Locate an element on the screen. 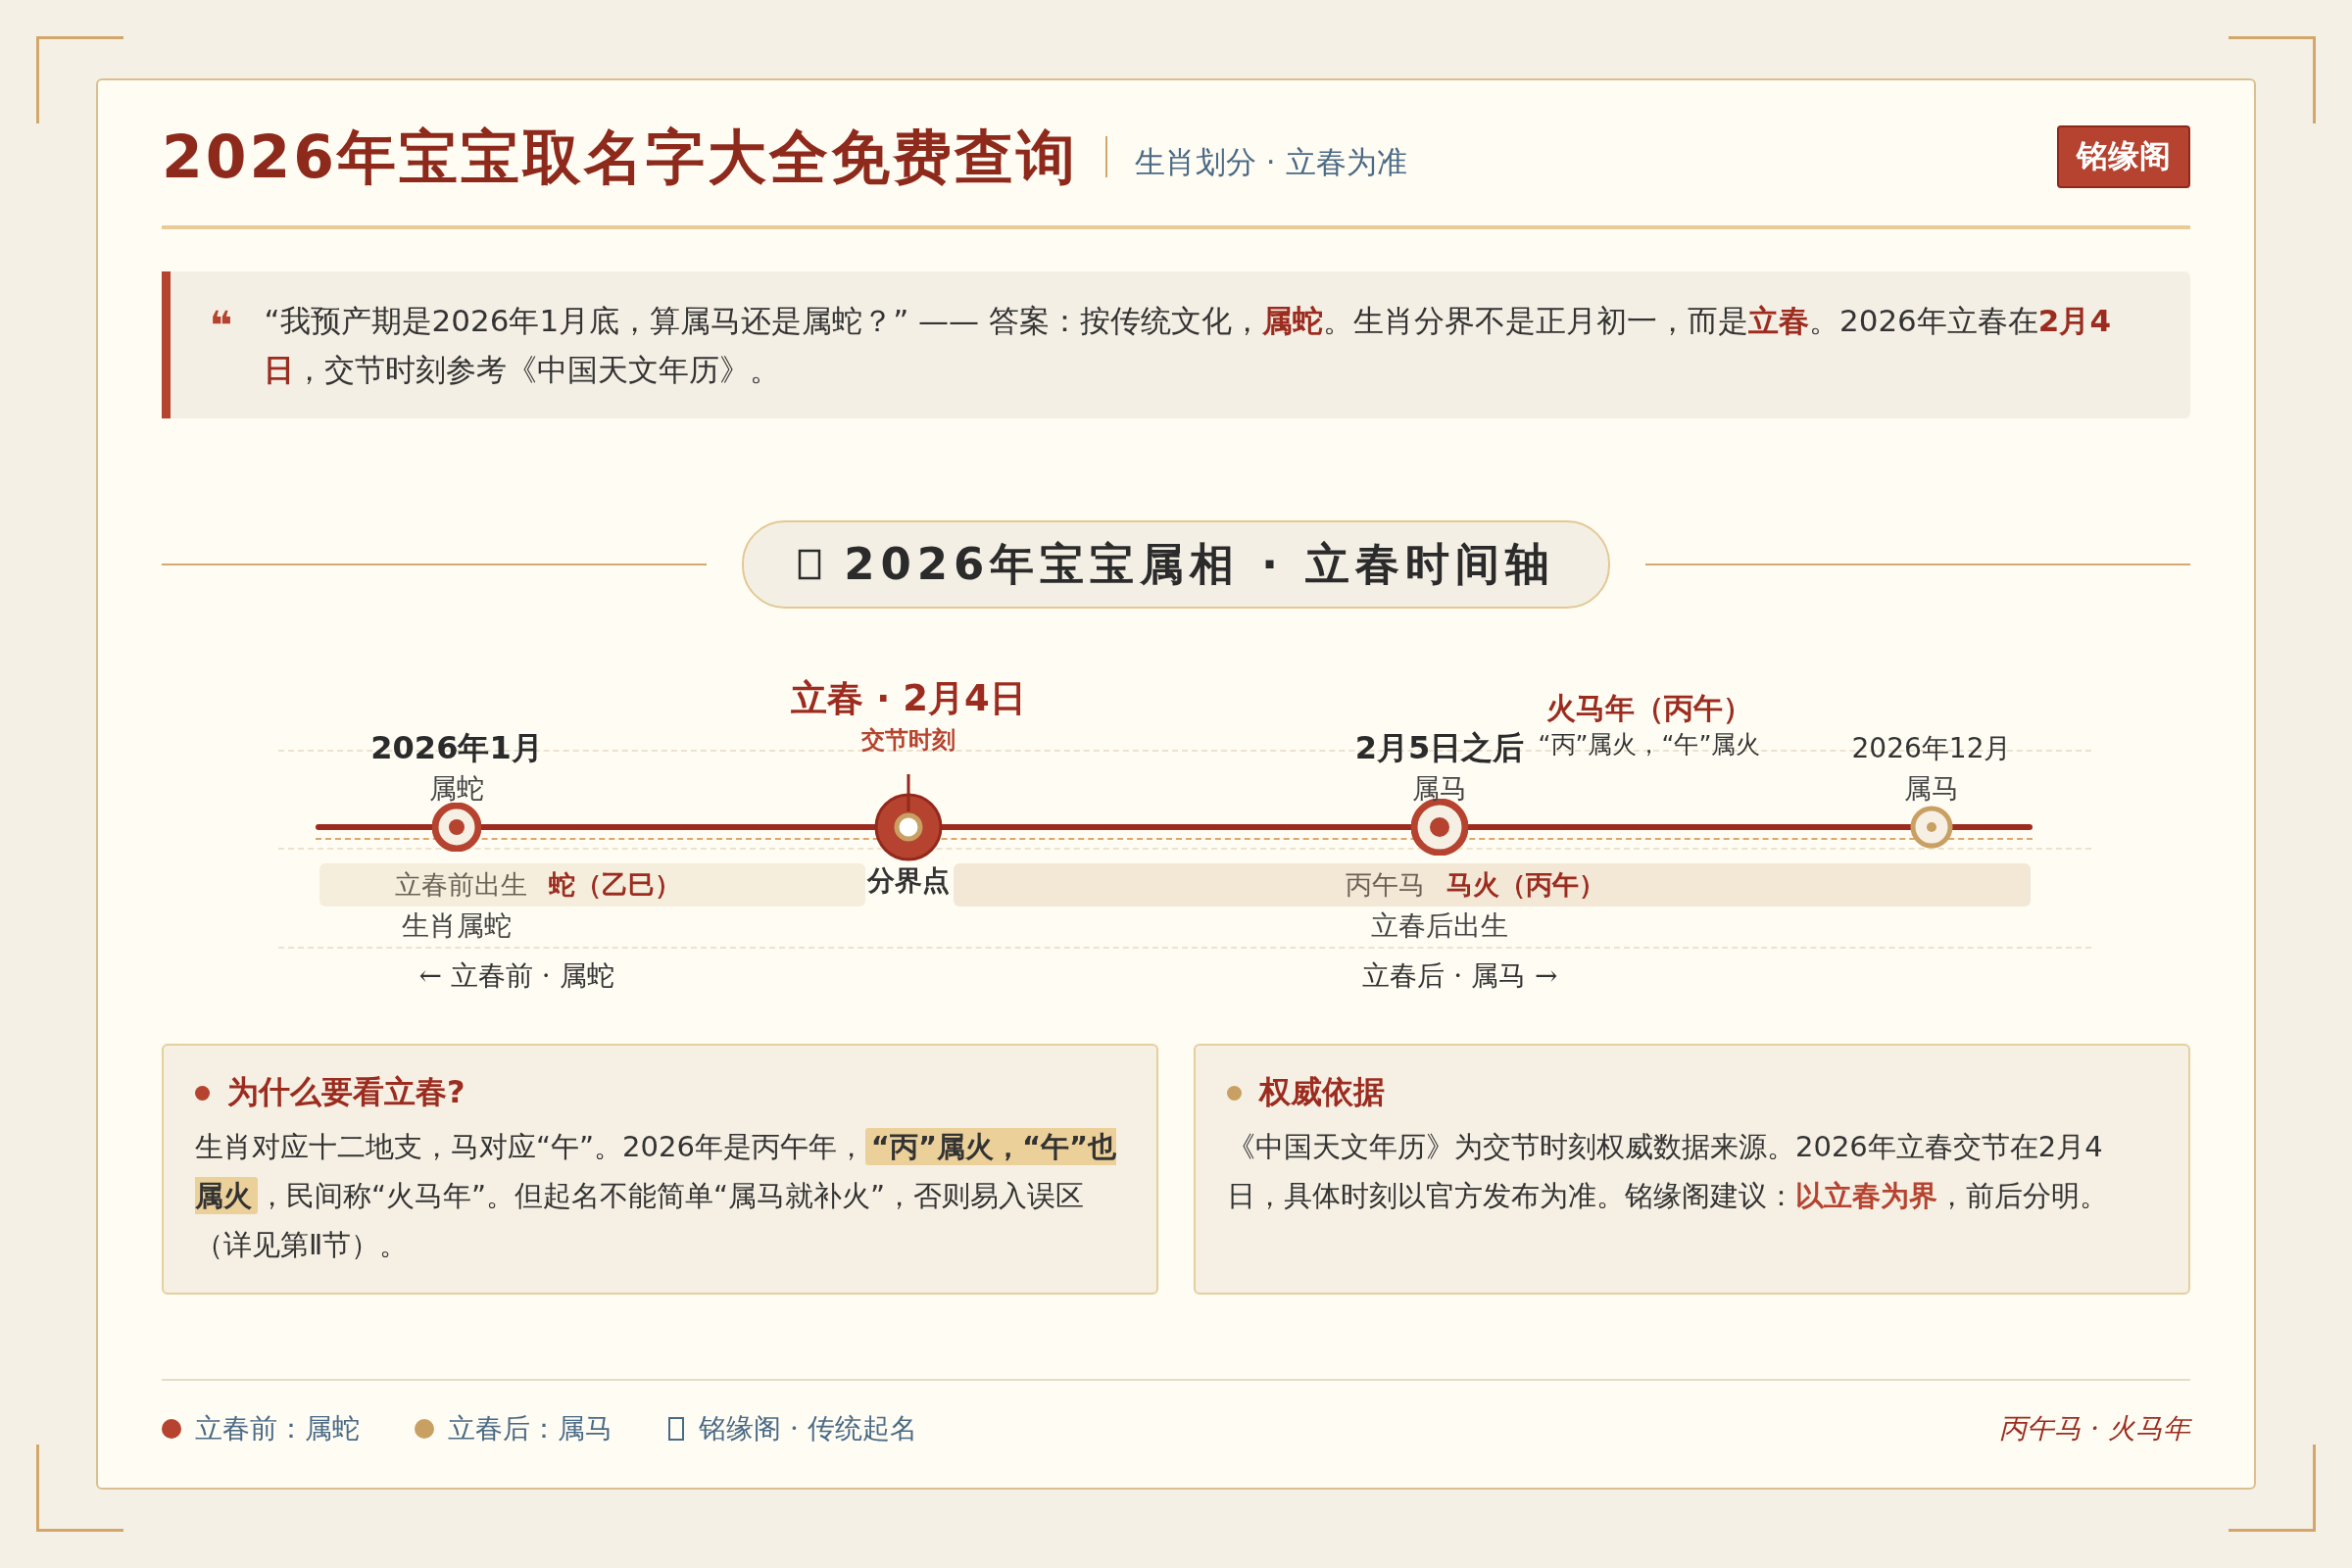 The image size is (2352, 1568). band-label: 立春前出生 is located at coordinates (461, 885).